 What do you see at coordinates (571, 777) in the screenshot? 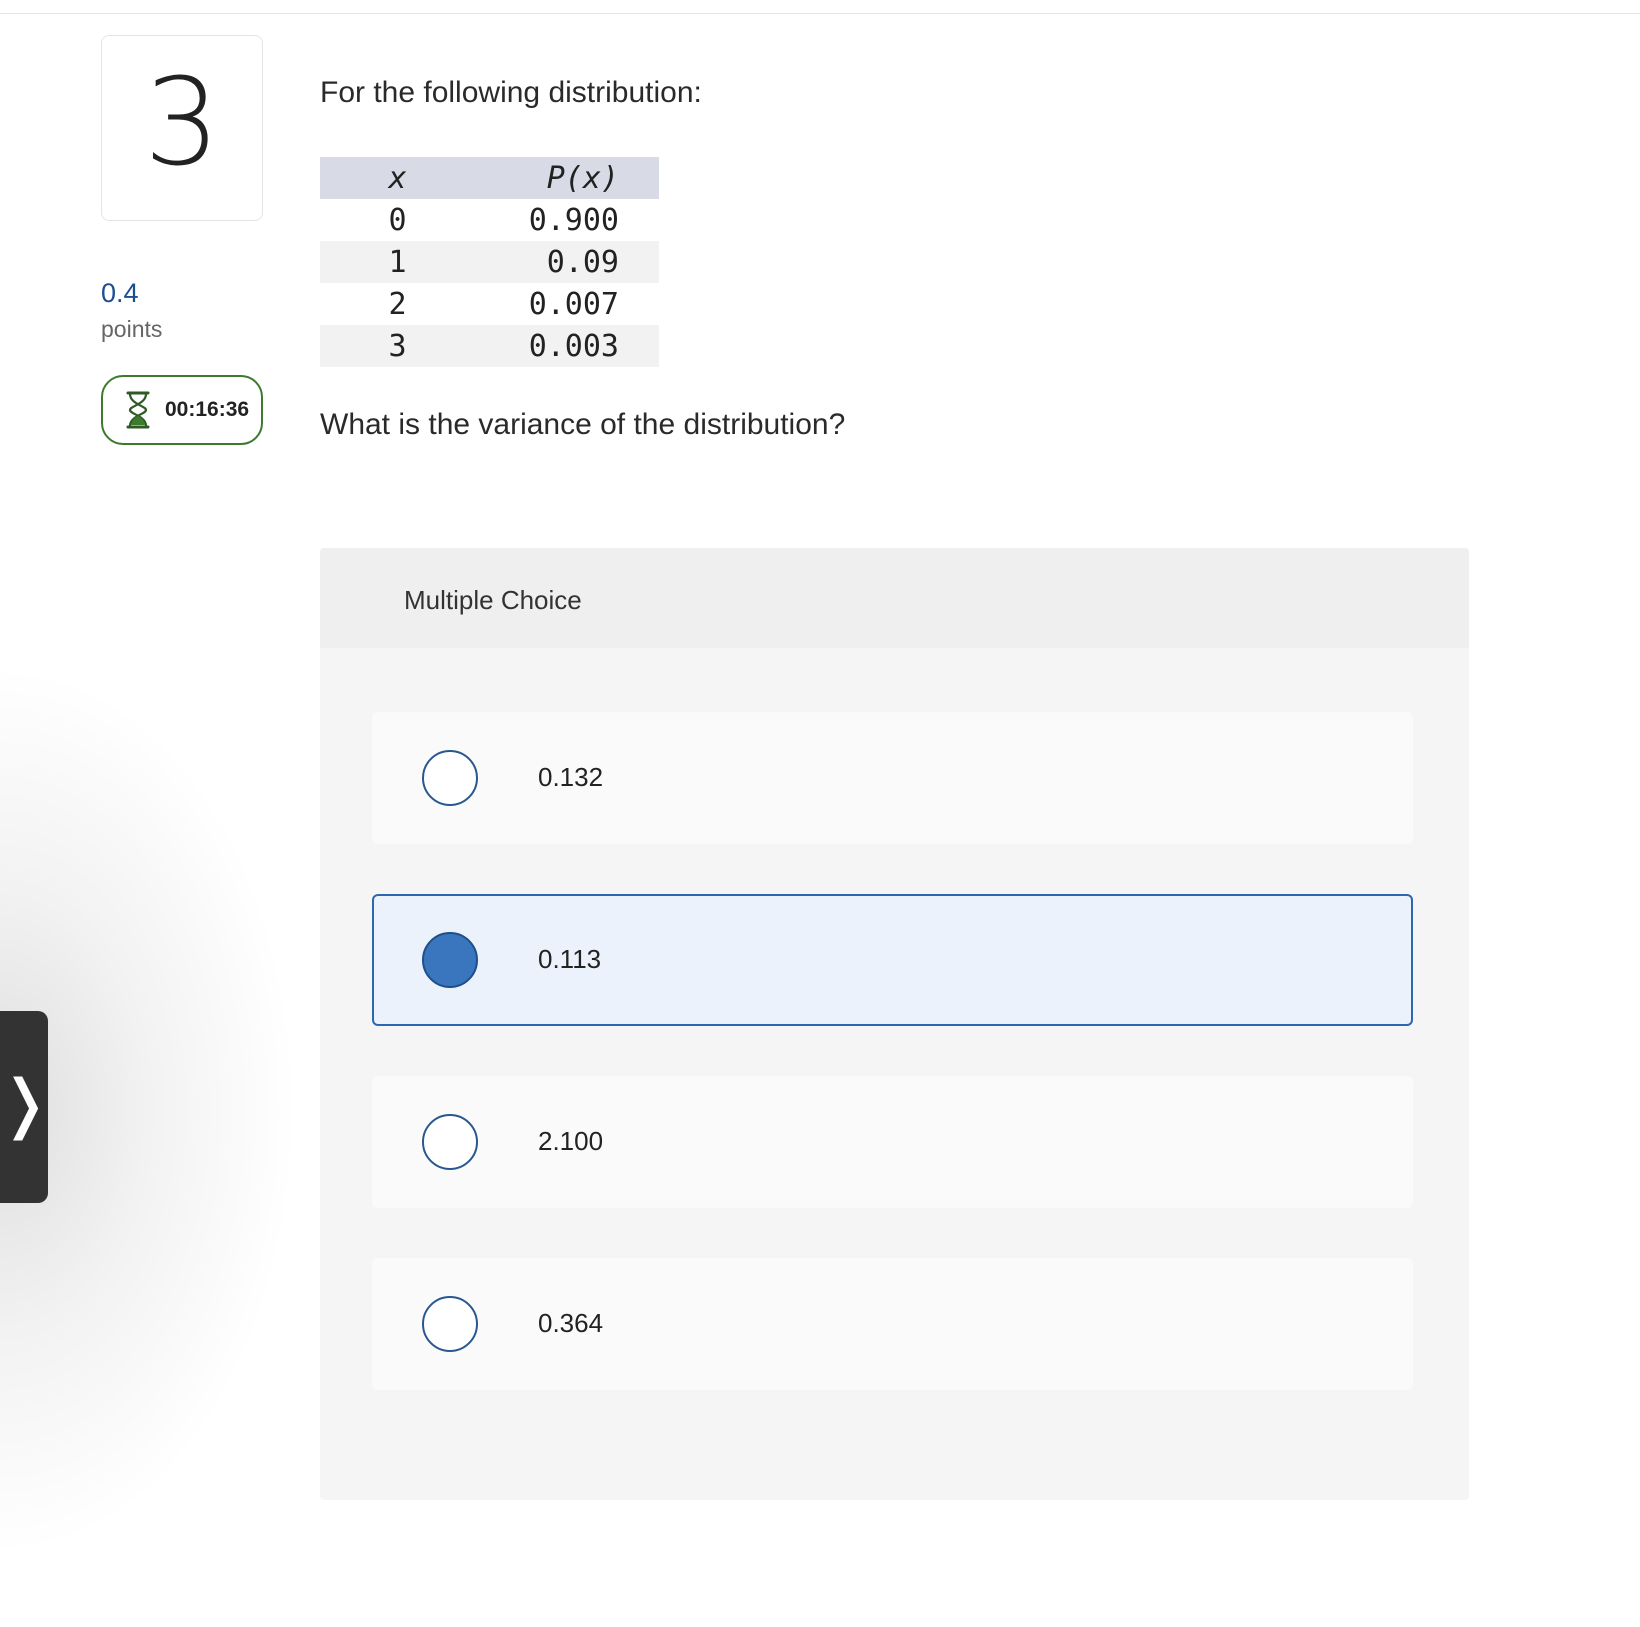
I see `answer-label: 0.132` at bounding box center [571, 777].